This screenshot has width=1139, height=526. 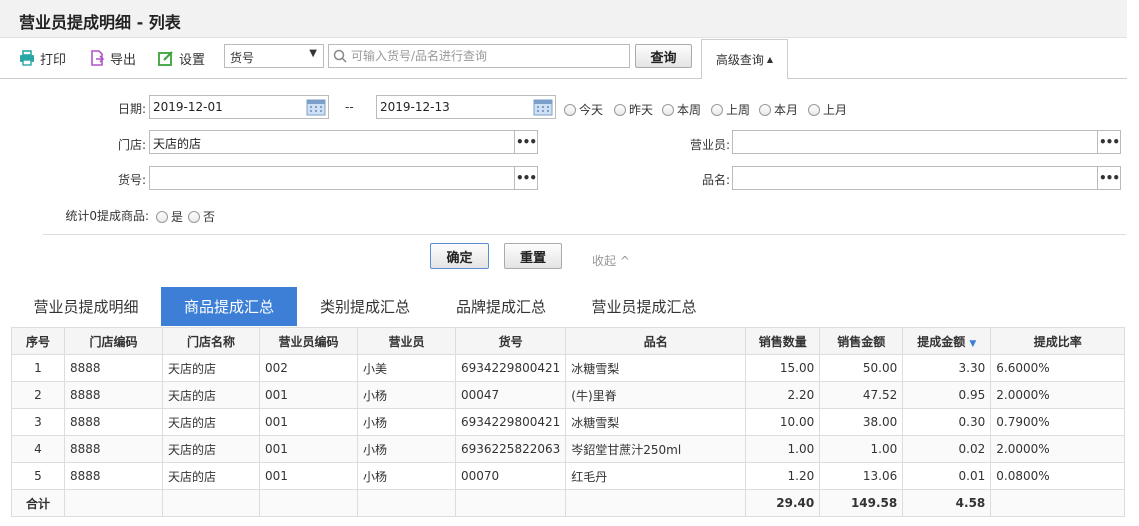 What do you see at coordinates (239, 107) in the screenshot?
I see `date-from-field: 2019-12-01` at bounding box center [239, 107].